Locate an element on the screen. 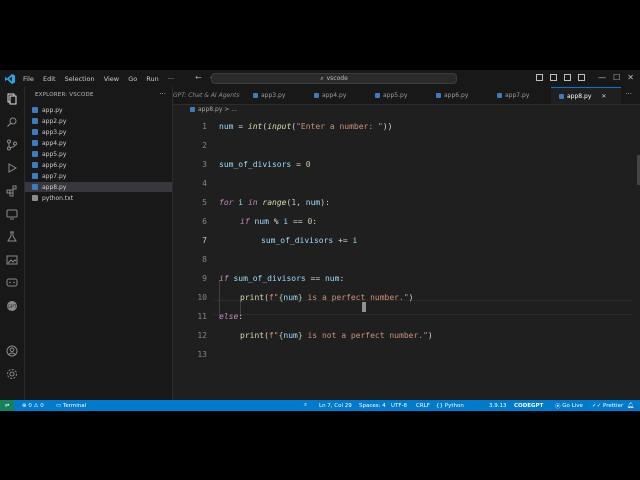 This screenshot has width=640, height=480. image-preview-icon is located at coordinates (12, 260).